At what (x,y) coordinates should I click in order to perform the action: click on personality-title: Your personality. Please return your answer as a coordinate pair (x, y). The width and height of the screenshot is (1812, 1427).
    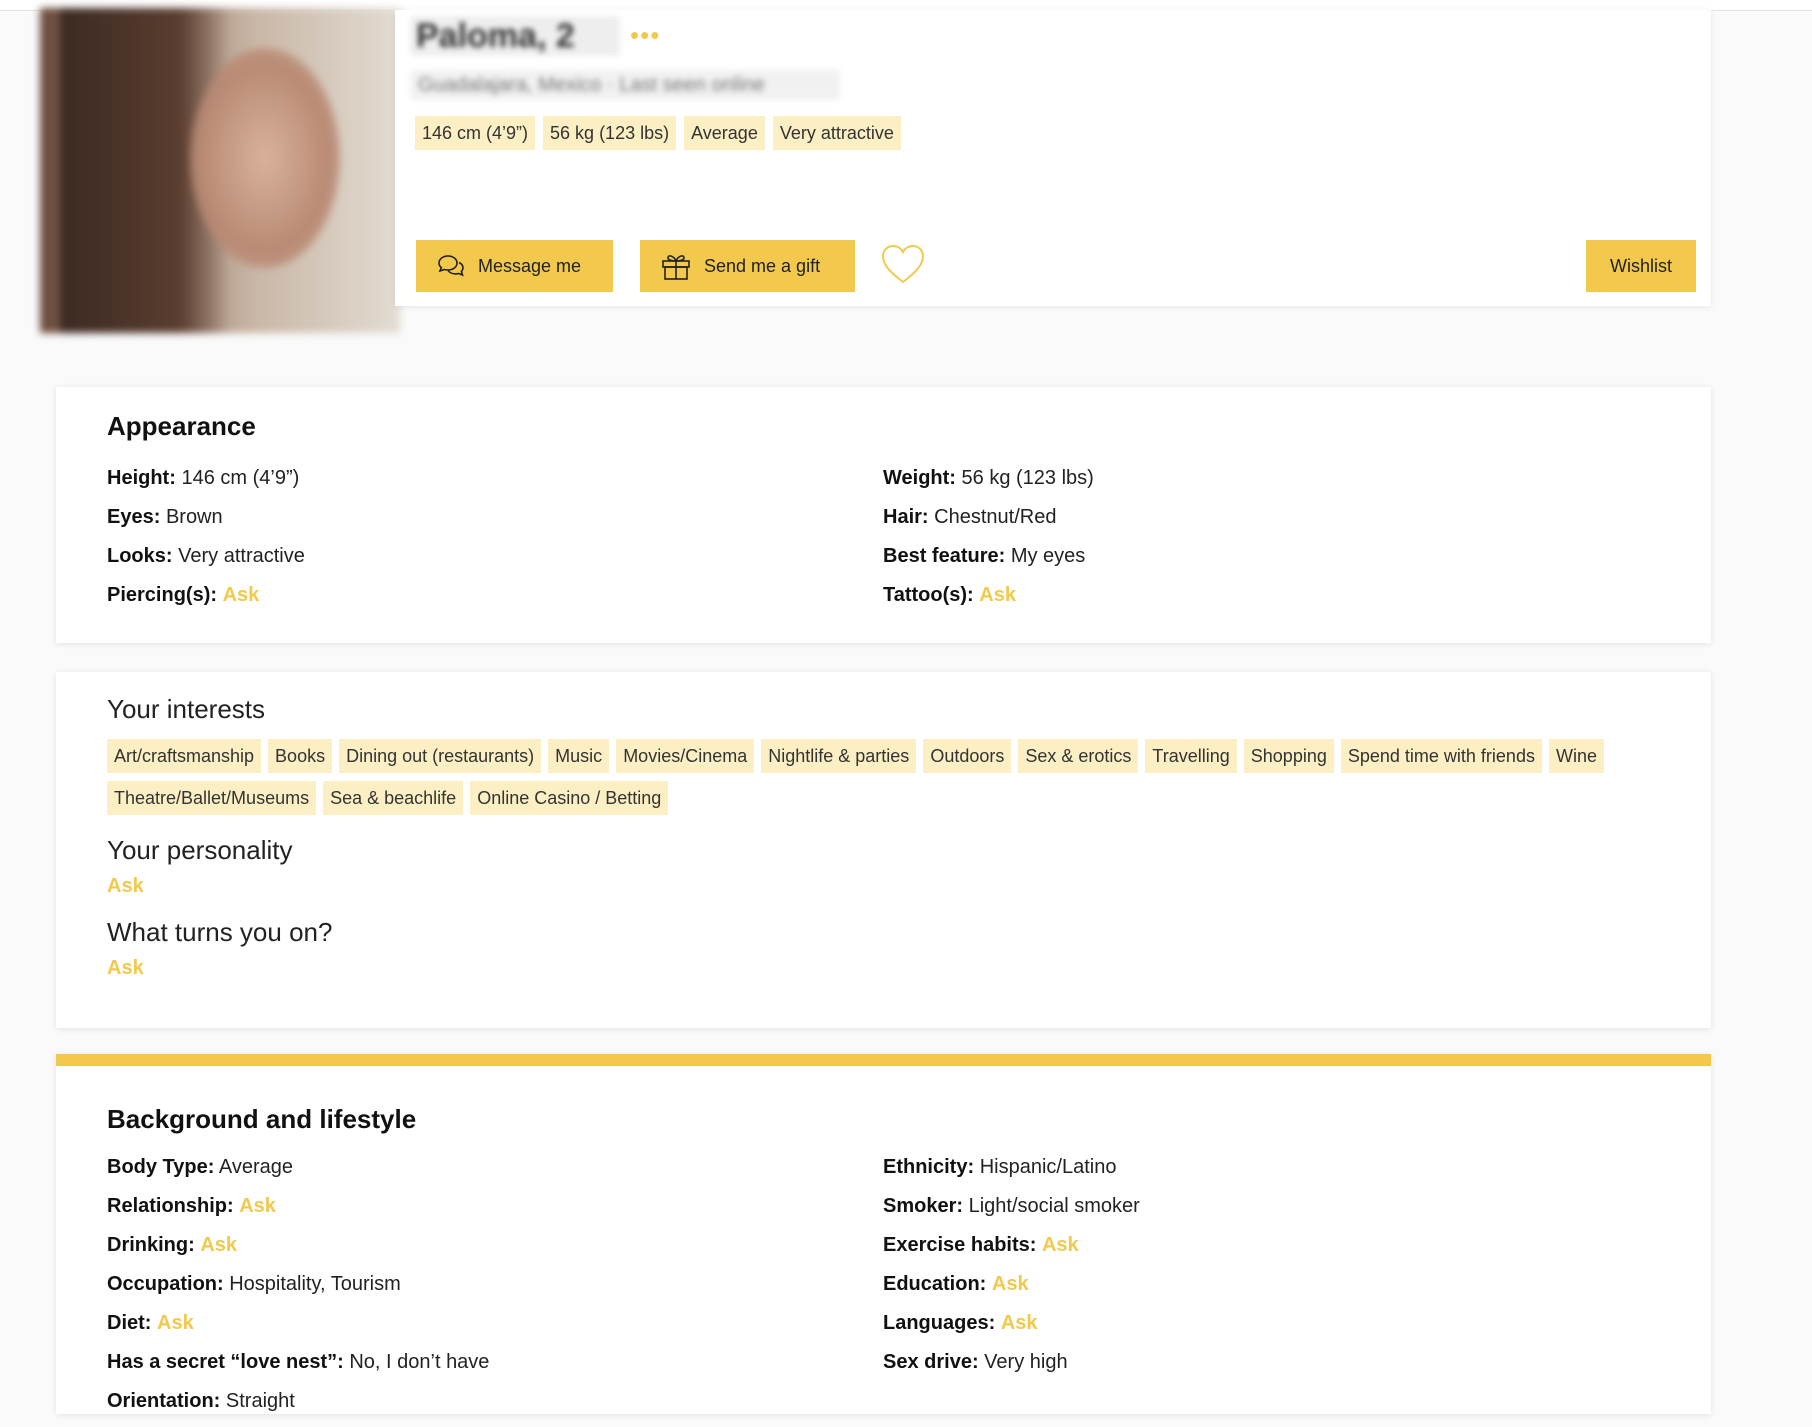
    Looking at the image, I should click on (200, 850).